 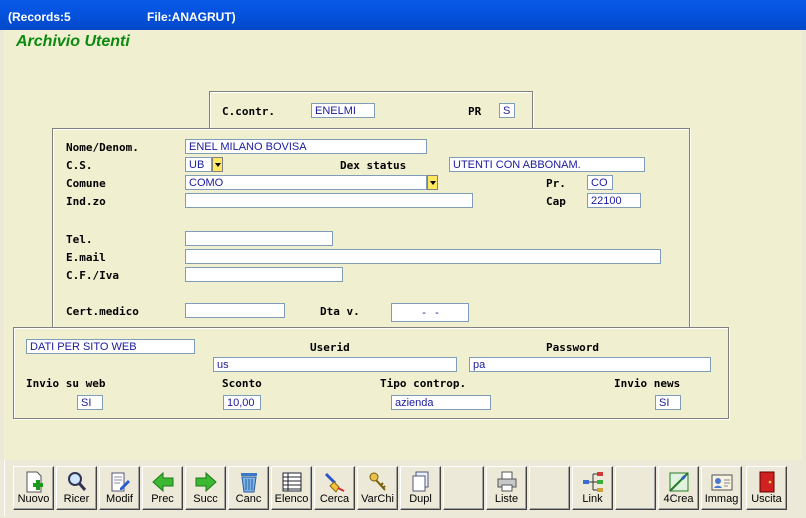 What do you see at coordinates (33, 499) in the screenshot?
I see `nuovo-label: Nuovo` at bounding box center [33, 499].